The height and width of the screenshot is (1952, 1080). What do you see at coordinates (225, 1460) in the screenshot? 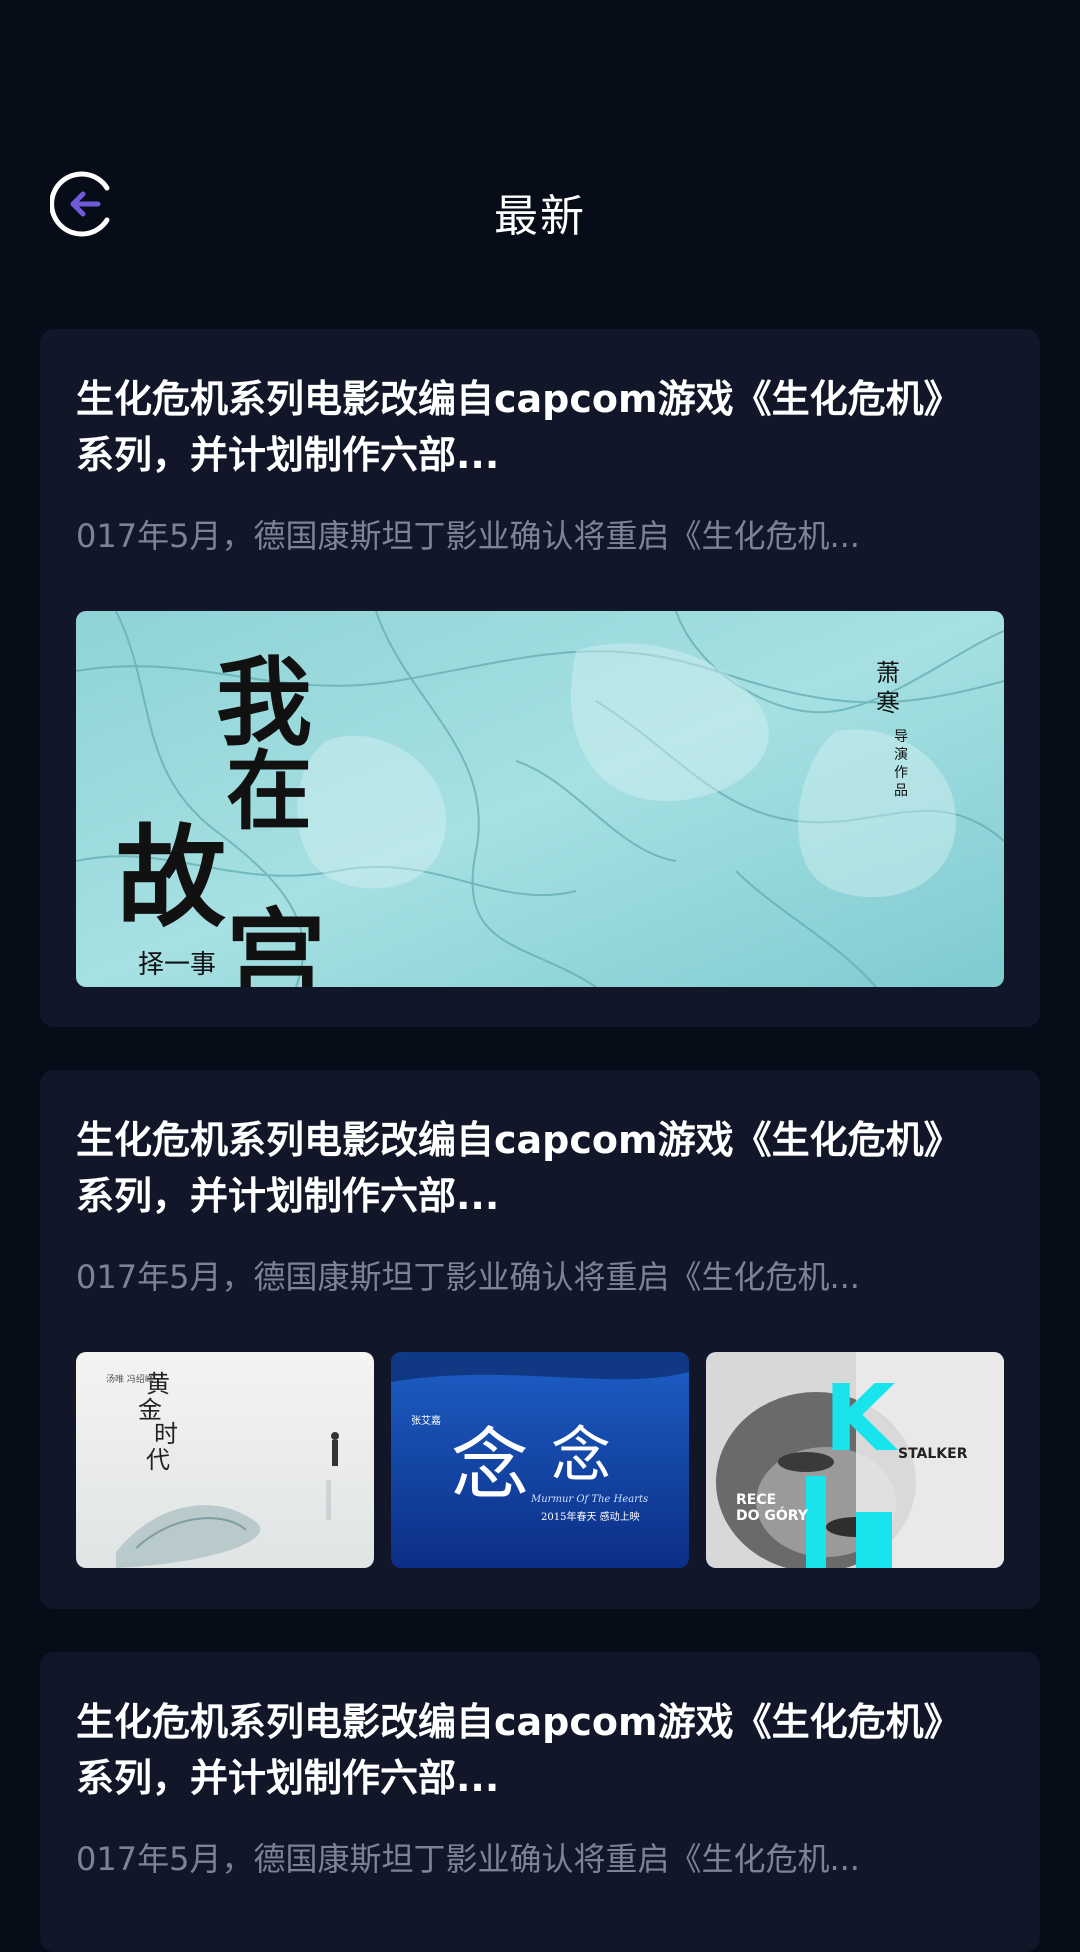
I see `article-thumbnail: 黄 金 时 代 汤唯 冯绍峰` at bounding box center [225, 1460].